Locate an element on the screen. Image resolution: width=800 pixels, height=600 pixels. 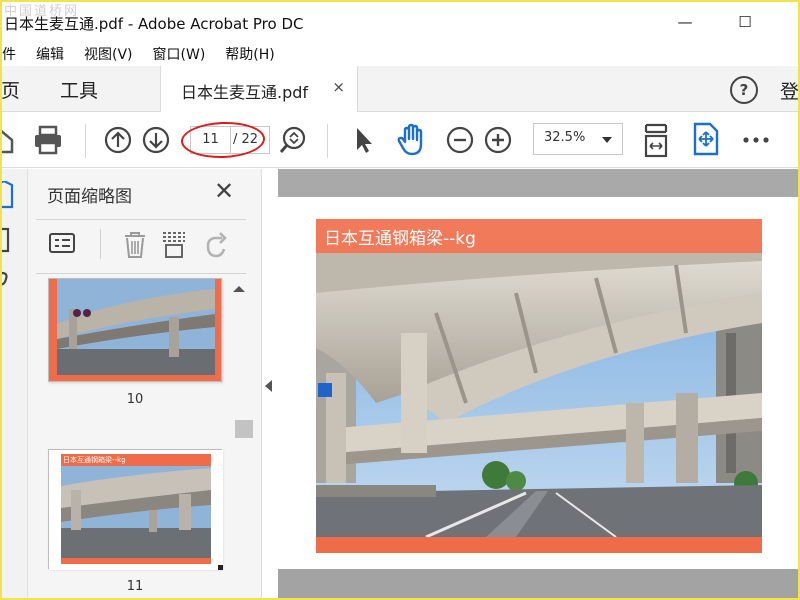
maximize-button: ☐ is located at coordinates (745, 22).